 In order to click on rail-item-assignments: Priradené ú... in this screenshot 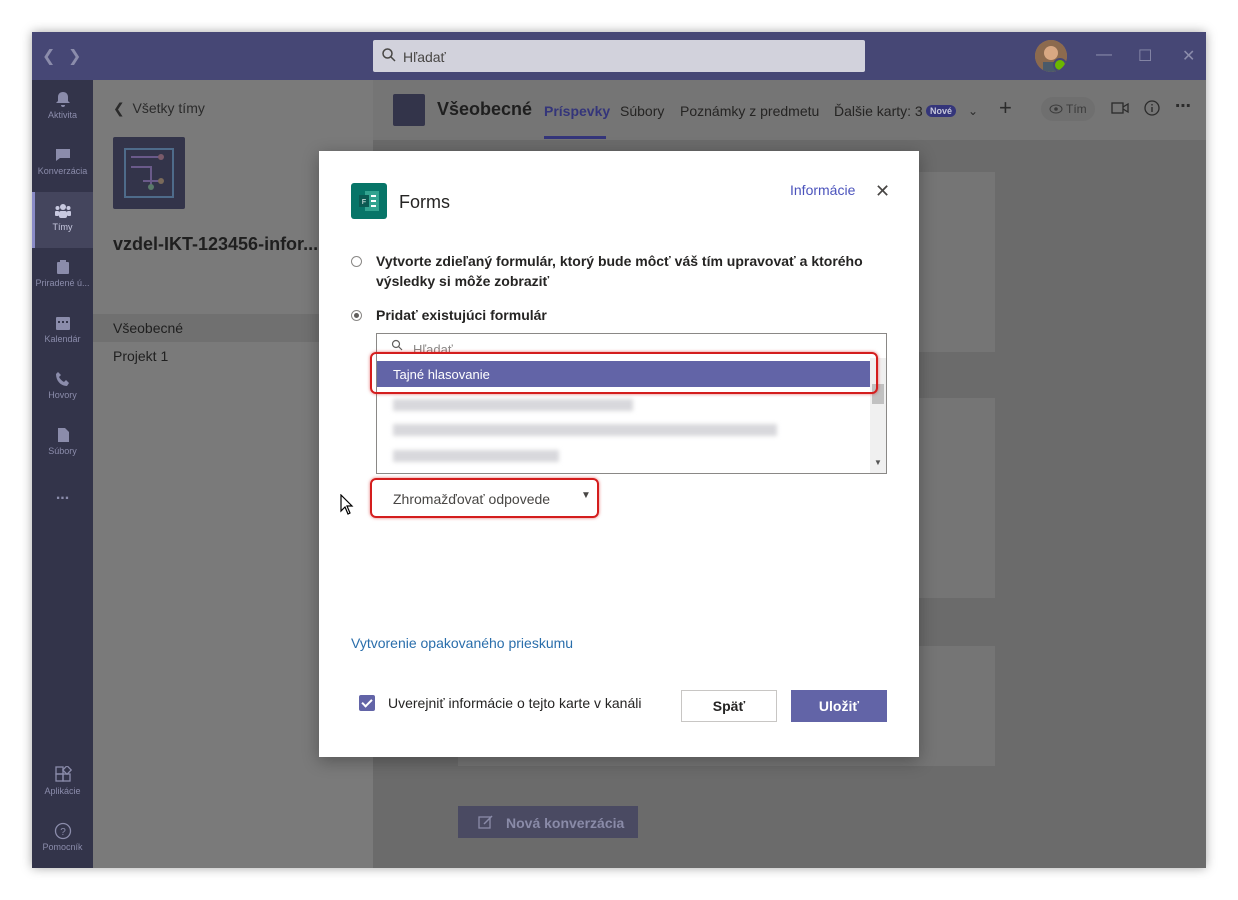, I will do `click(62, 276)`.